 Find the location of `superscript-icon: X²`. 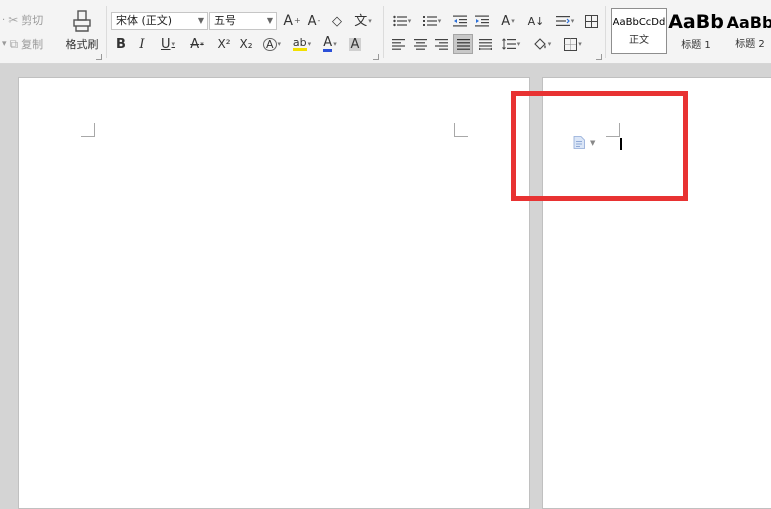

superscript-icon: X² is located at coordinates (224, 44).